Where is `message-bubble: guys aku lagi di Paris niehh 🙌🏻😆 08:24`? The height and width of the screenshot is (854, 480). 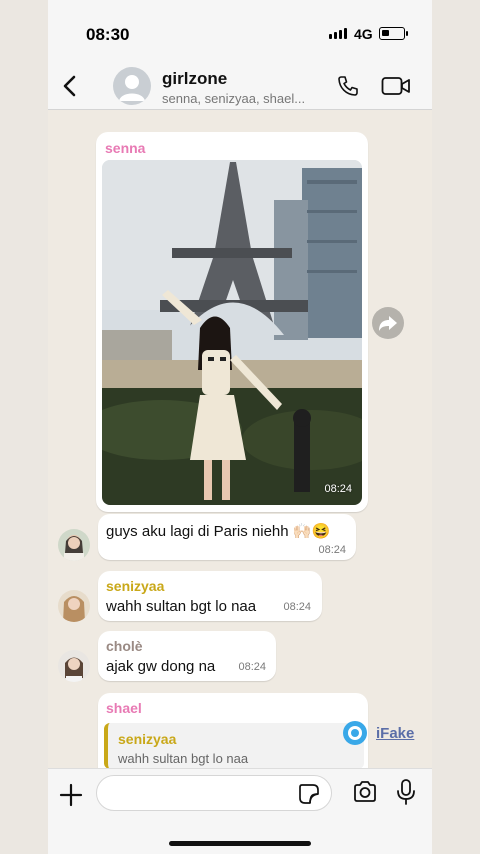 message-bubble: guys aku lagi di Paris niehh 🙌🏻😆 08:24 is located at coordinates (227, 537).